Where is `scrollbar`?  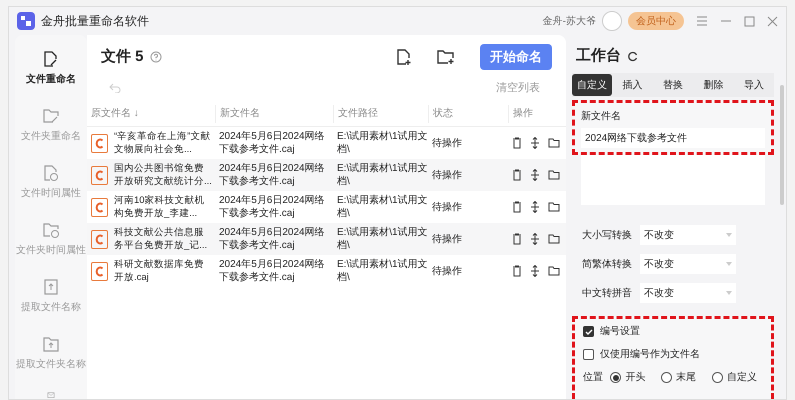
scrollbar is located at coordinates (782, 145).